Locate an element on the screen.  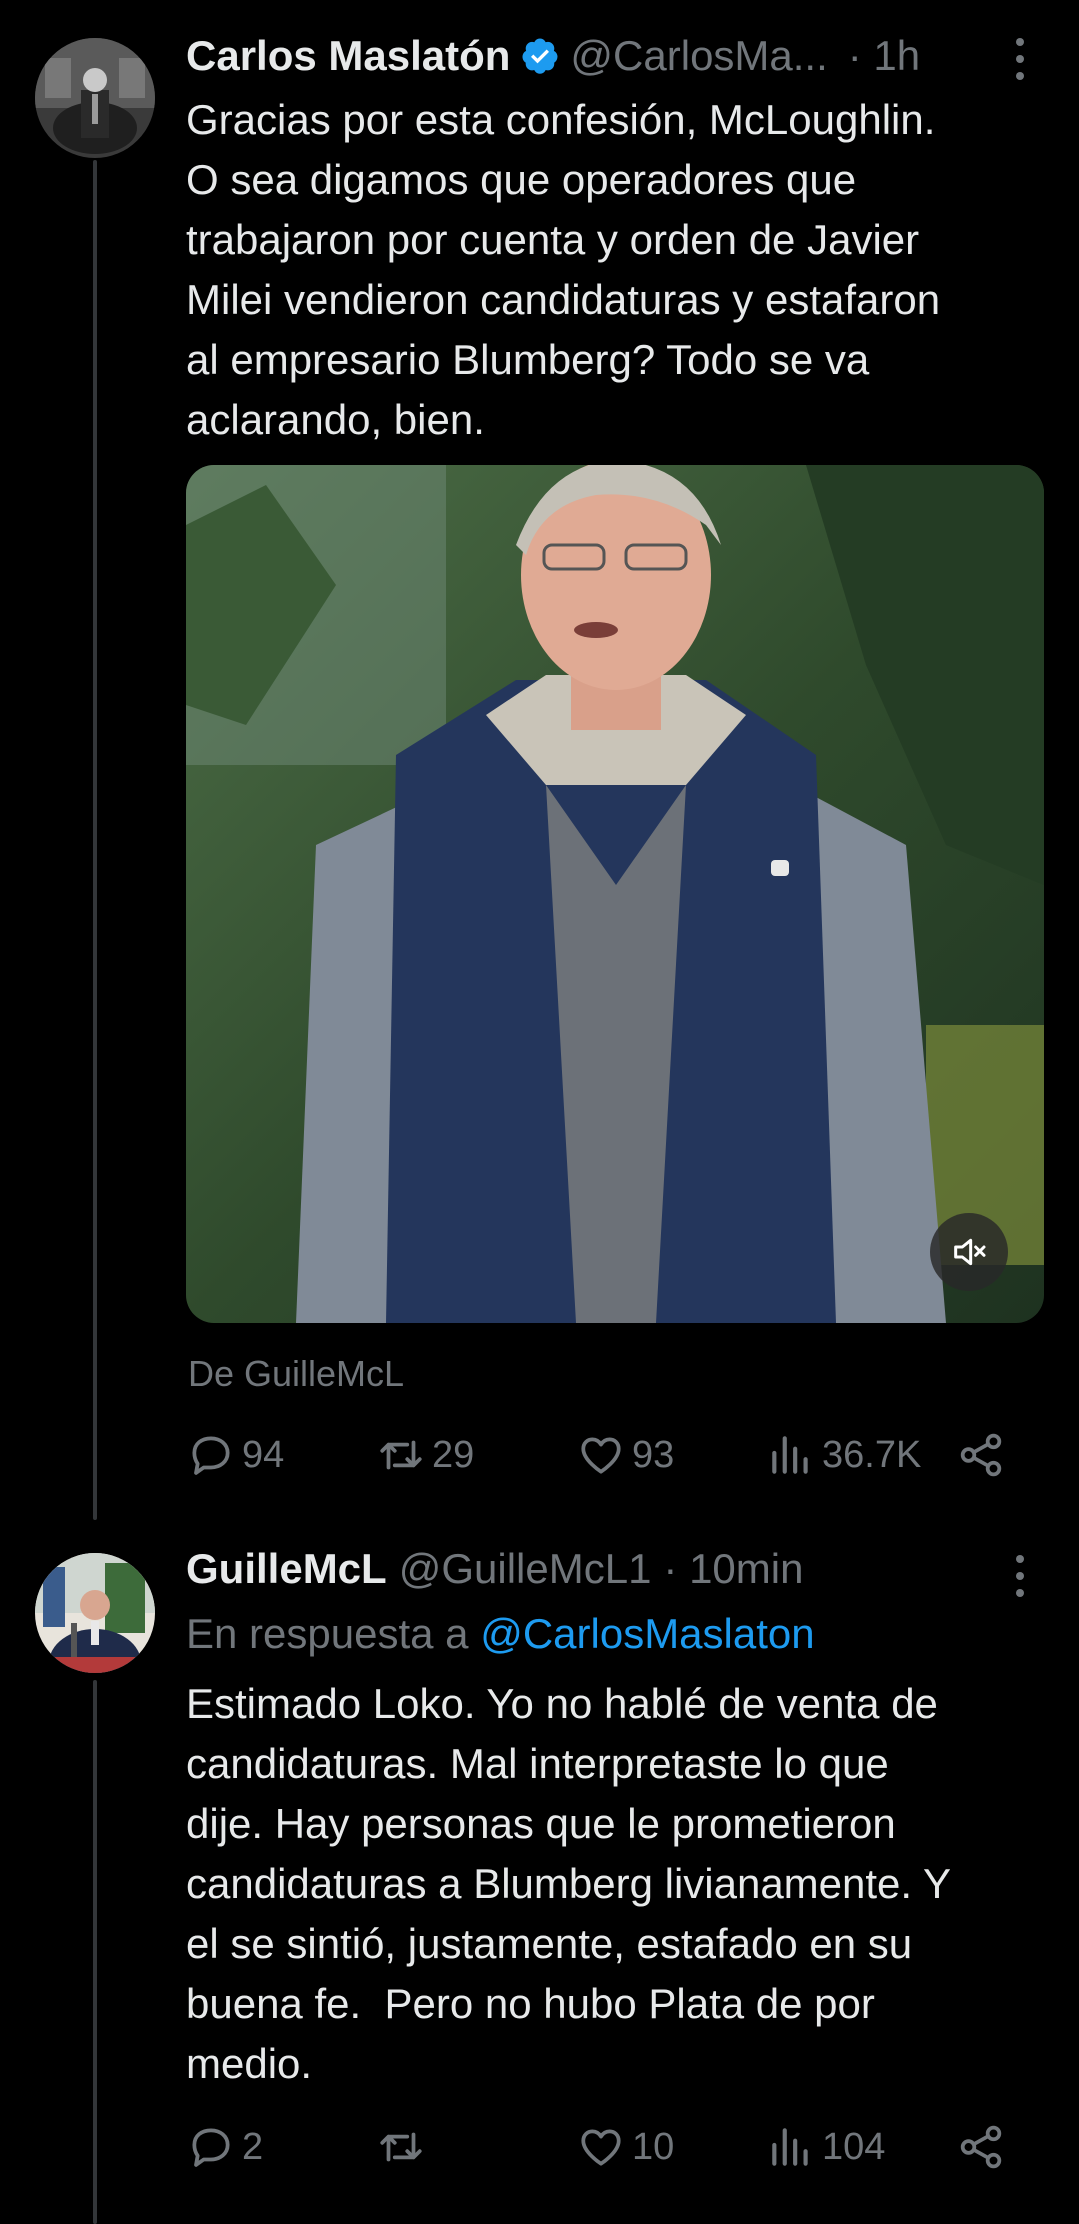
thread-line-bottom is located at coordinates (95, 1952).